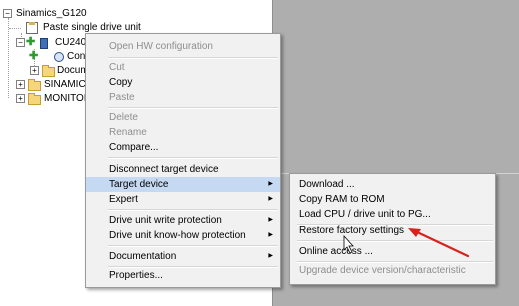 The width and height of the screenshot is (519, 306). I want to click on menu-item-open-hw-configuration: Open HW configuration, so click(183, 46).